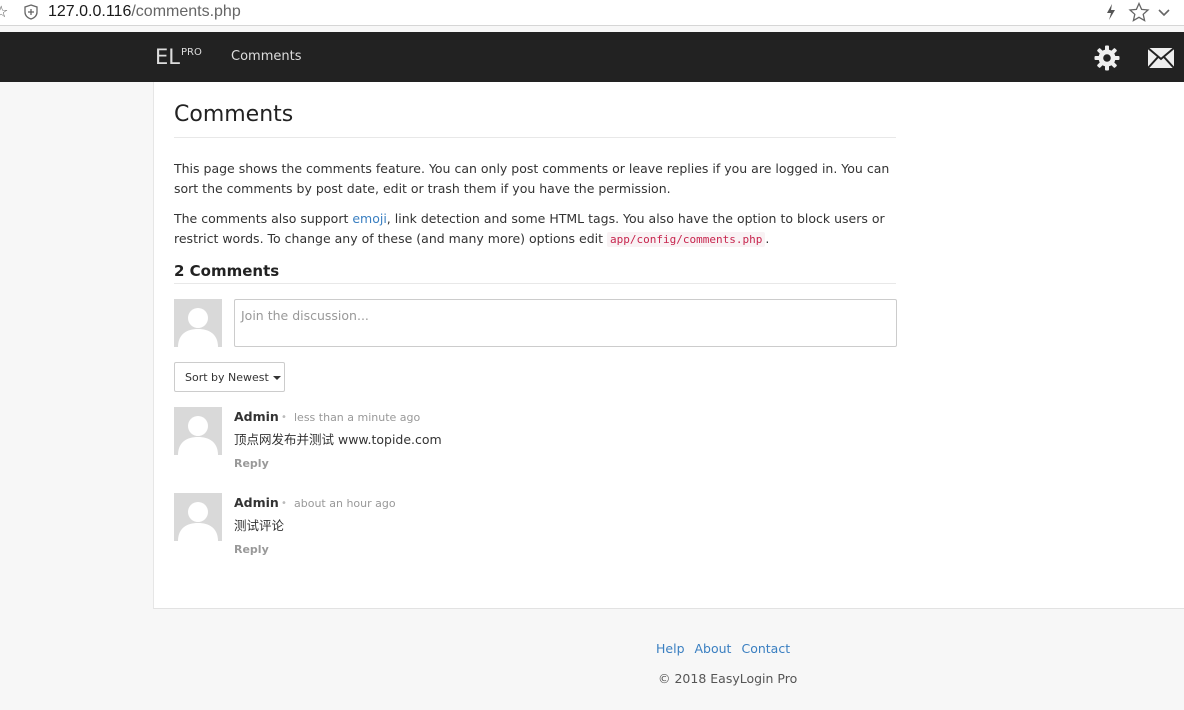 Image resolution: width=1184 pixels, height=710 pixels. I want to click on star-icon, so click(1139, 12).